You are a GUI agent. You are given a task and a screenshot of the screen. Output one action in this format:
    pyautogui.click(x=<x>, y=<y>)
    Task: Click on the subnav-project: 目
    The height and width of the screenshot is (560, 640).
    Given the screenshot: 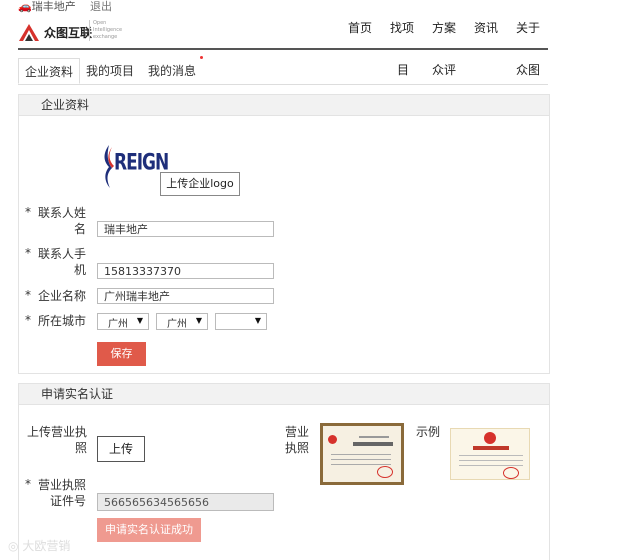 What is the action you would take?
    pyautogui.click(x=403, y=69)
    